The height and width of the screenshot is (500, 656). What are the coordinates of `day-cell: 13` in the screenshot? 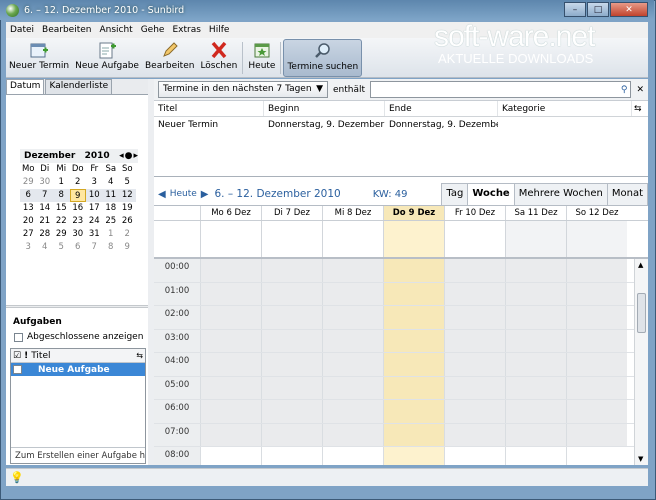 It's located at (28, 208).